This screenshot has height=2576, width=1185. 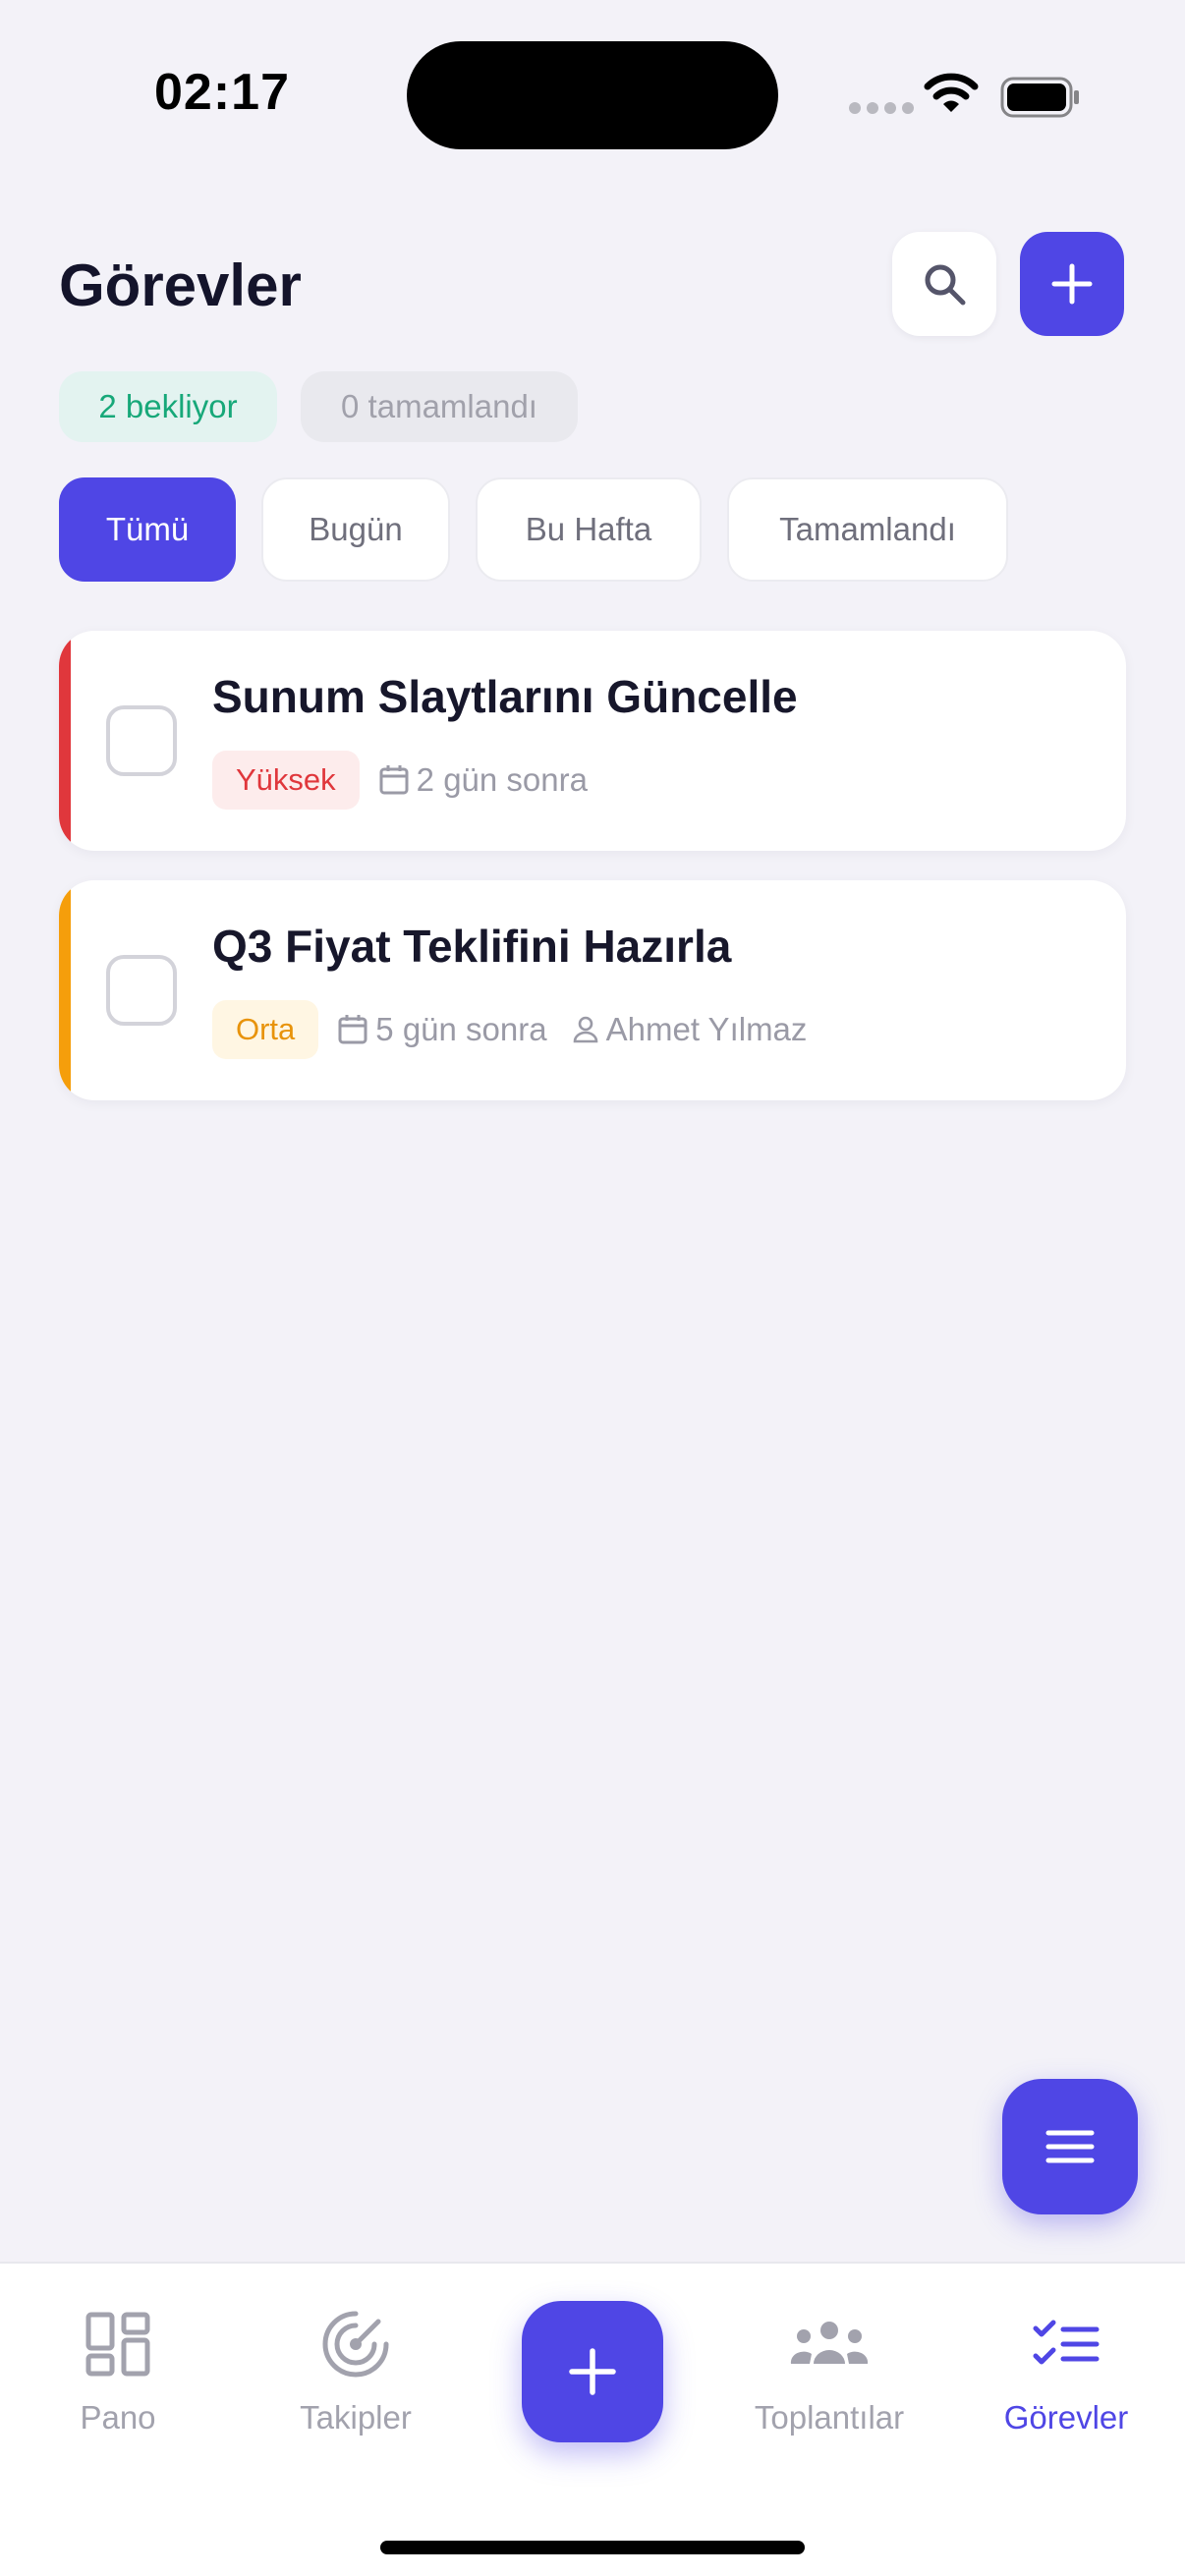 What do you see at coordinates (830, 2344) in the screenshot?
I see `people-icon` at bounding box center [830, 2344].